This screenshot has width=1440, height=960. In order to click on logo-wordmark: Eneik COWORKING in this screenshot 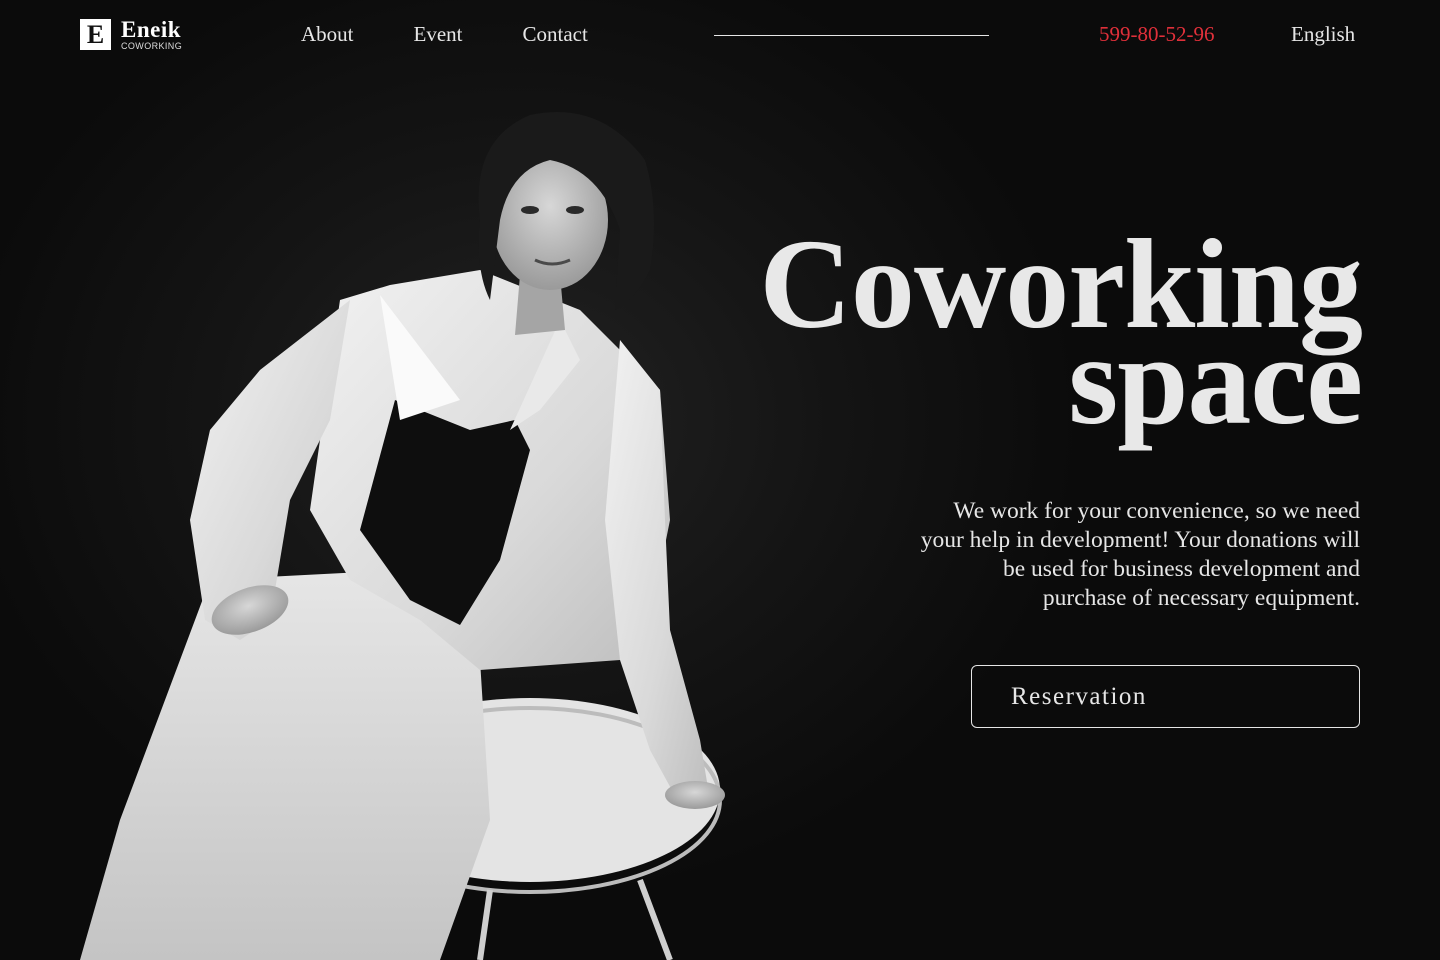, I will do `click(151, 34)`.